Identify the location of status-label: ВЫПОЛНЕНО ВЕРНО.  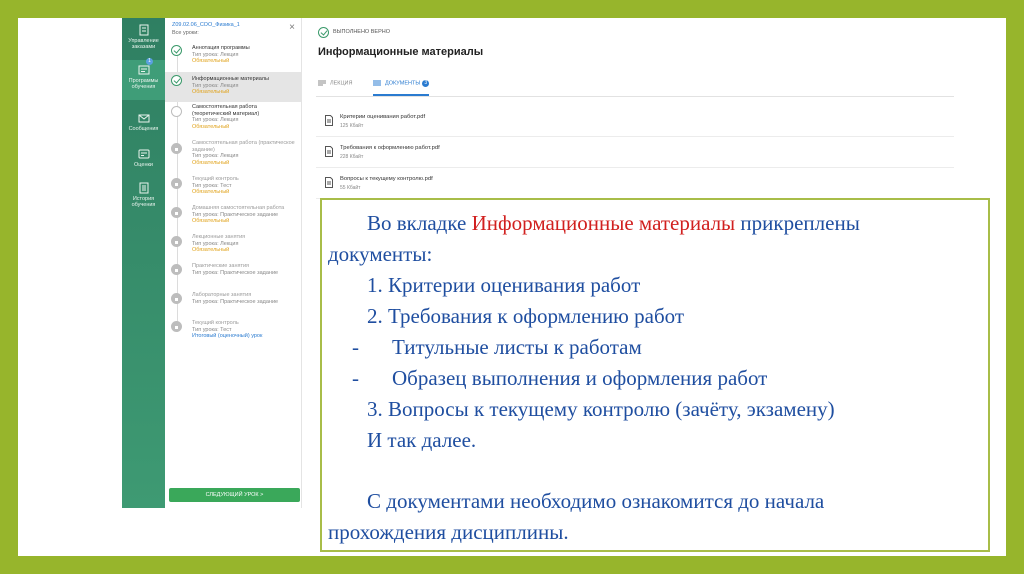
(361, 32).